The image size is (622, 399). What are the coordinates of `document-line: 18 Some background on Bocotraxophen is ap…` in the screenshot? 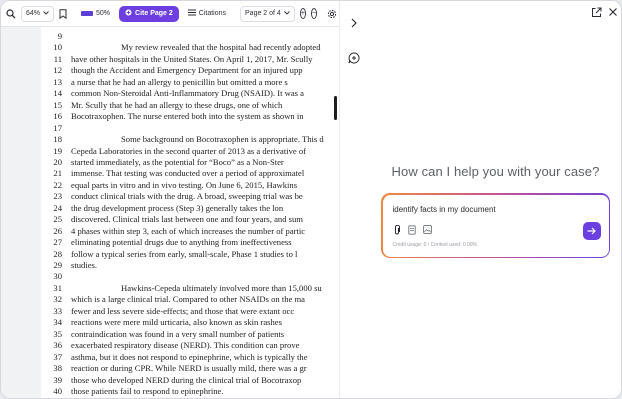 It's located at (190, 139).